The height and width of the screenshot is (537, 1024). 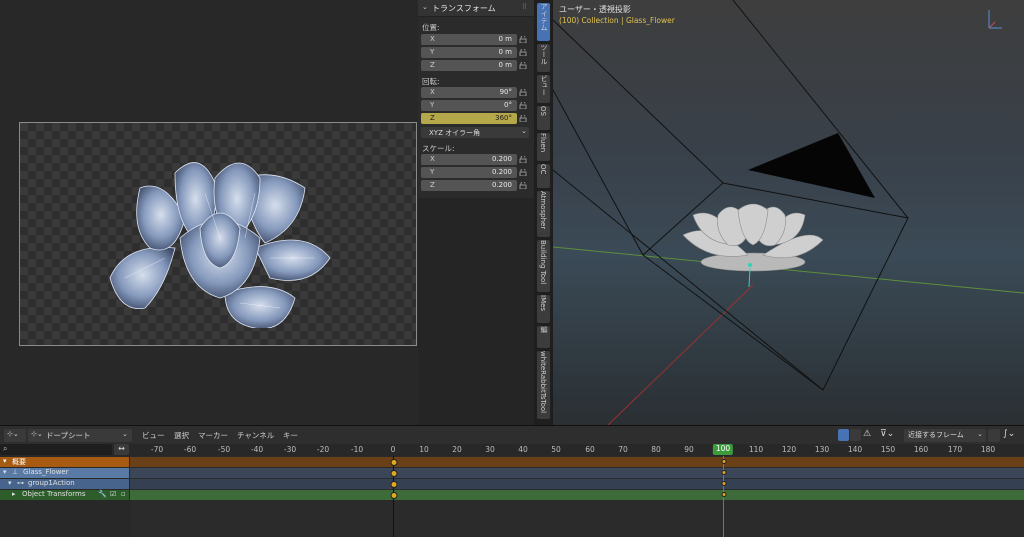 I want to click on tab-tool: ツール, so click(x=543, y=58).